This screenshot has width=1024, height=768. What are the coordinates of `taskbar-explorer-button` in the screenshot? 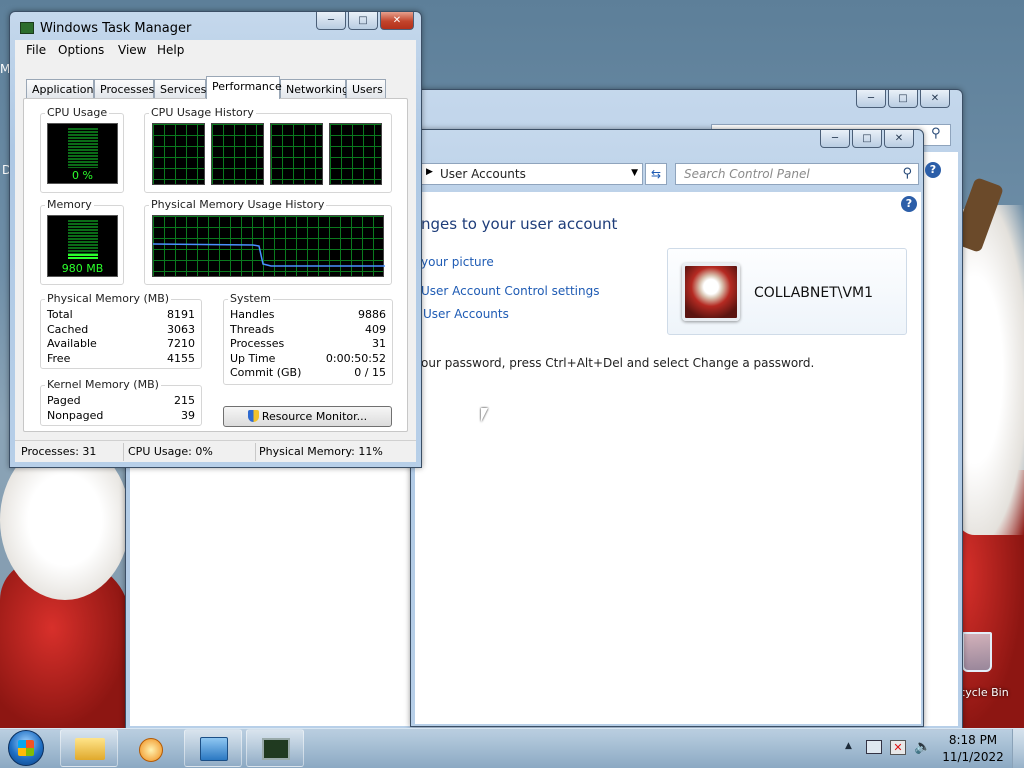 It's located at (89, 748).